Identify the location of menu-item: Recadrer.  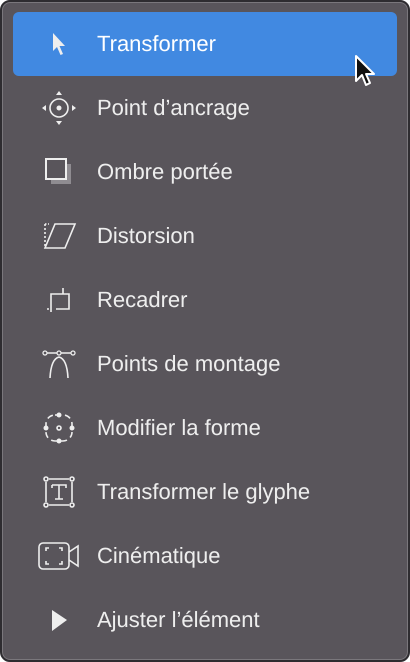
(205, 300).